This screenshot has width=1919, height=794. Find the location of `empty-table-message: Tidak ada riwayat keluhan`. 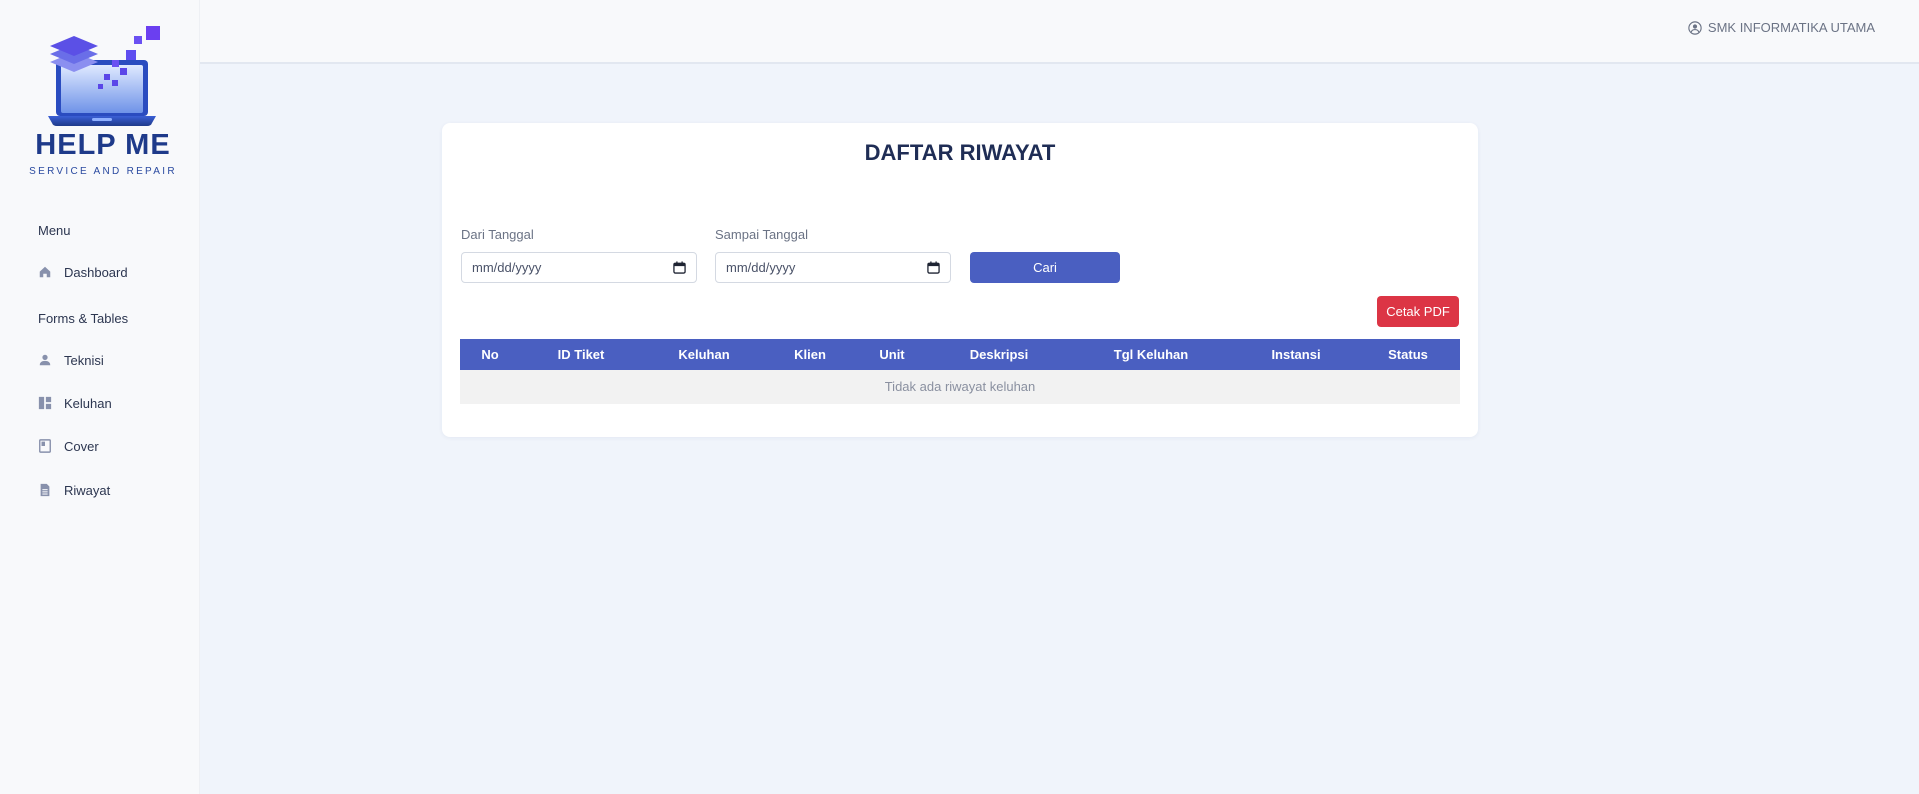

empty-table-message: Tidak ada riwayat keluhan is located at coordinates (960, 387).